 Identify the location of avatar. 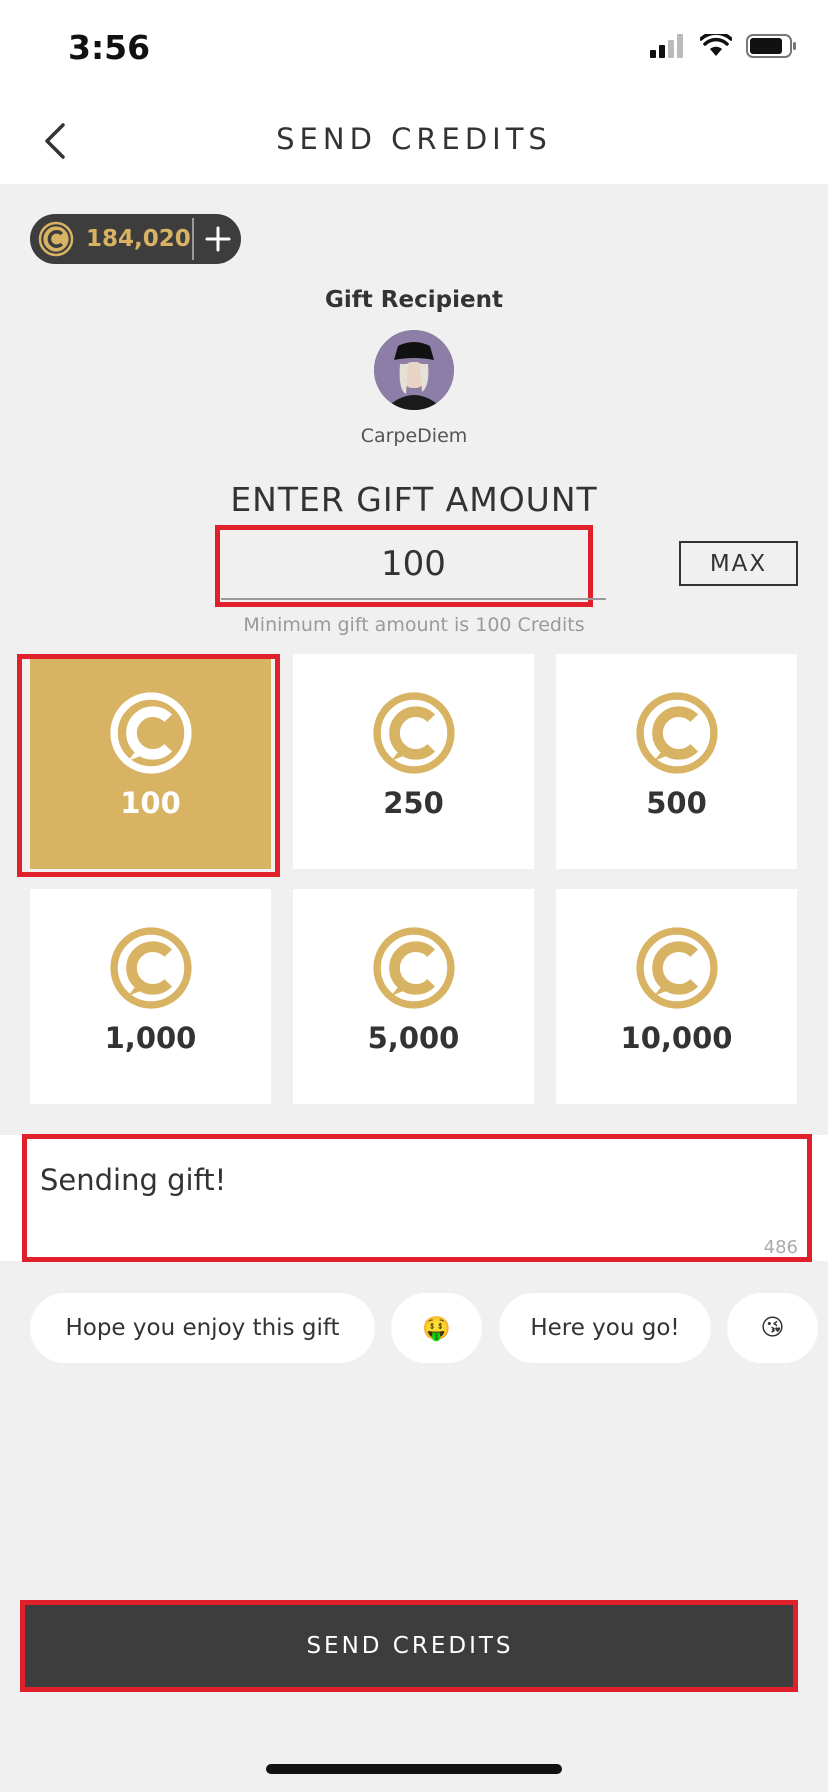
(414, 370).